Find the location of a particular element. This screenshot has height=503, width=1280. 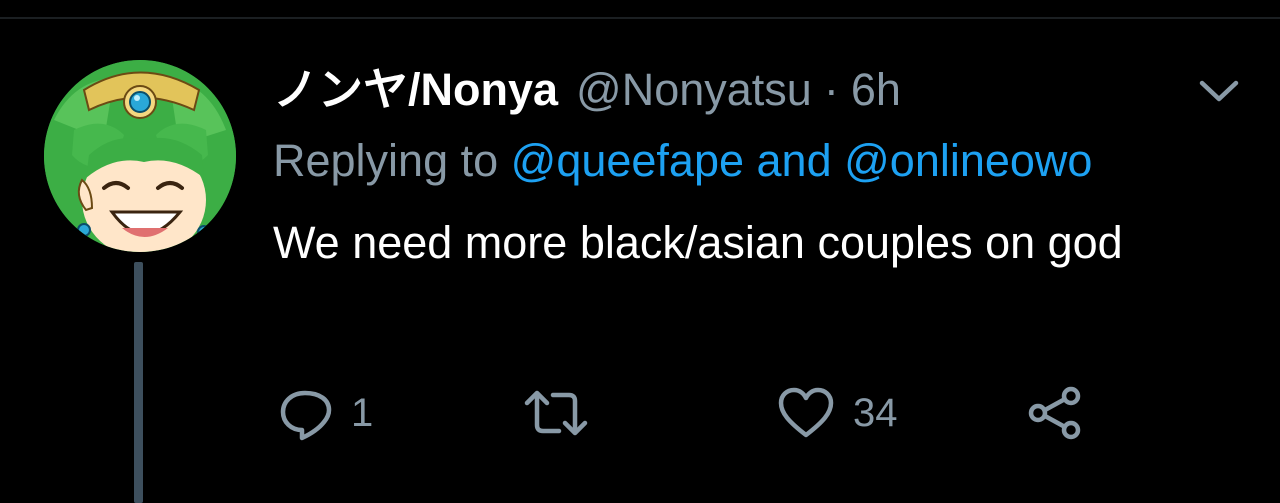

reply-button: 1 is located at coordinates (325, 413).